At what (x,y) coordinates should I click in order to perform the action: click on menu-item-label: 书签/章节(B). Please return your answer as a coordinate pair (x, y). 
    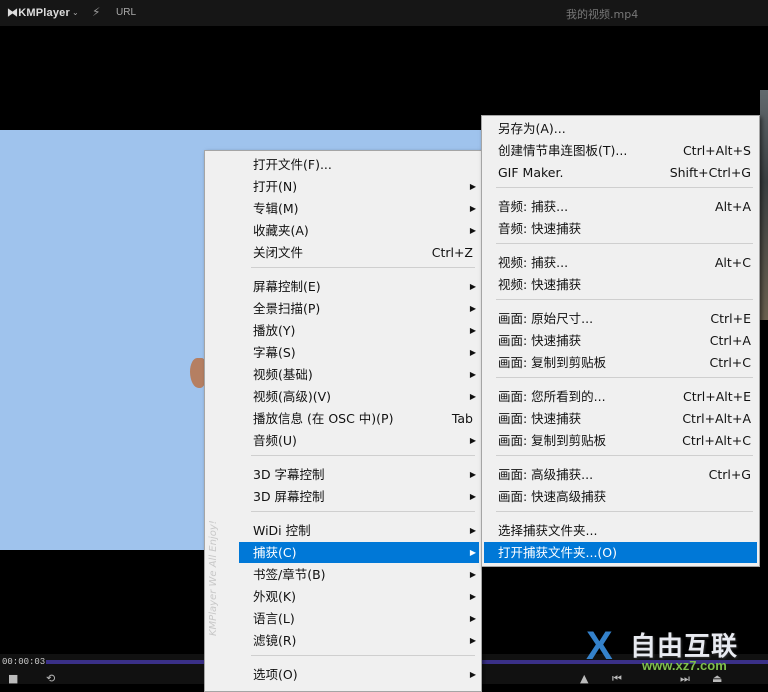
    Looking at the image, I should click on (289, 574).